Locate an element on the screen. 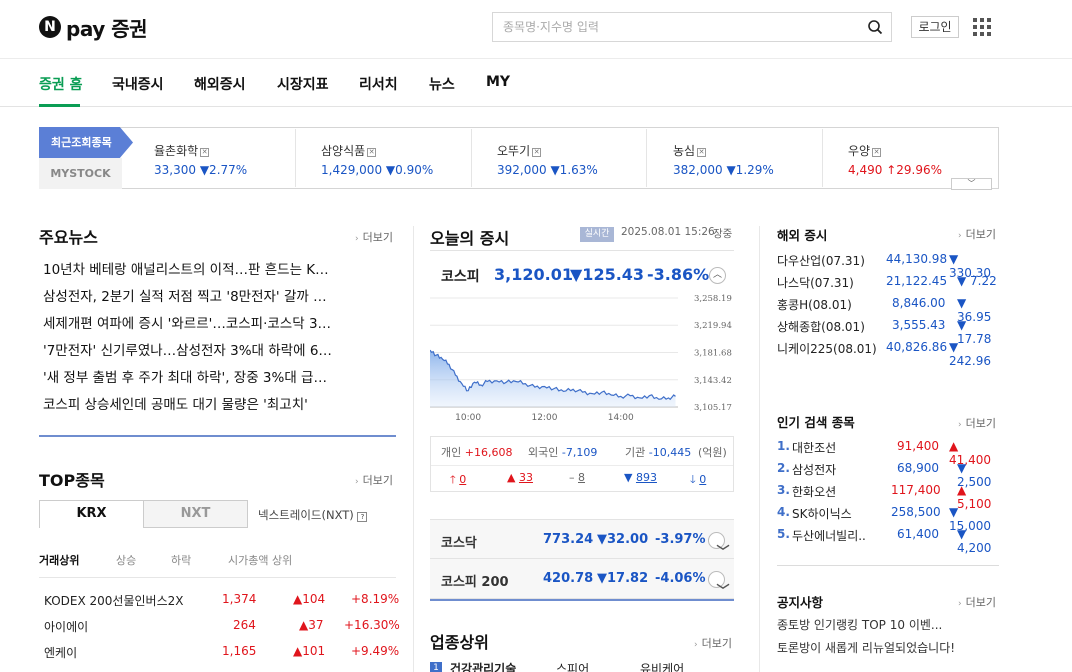 The image size is (1072, 672). index-name: 니케이225(08.01) is located at coordinates (827, 349).